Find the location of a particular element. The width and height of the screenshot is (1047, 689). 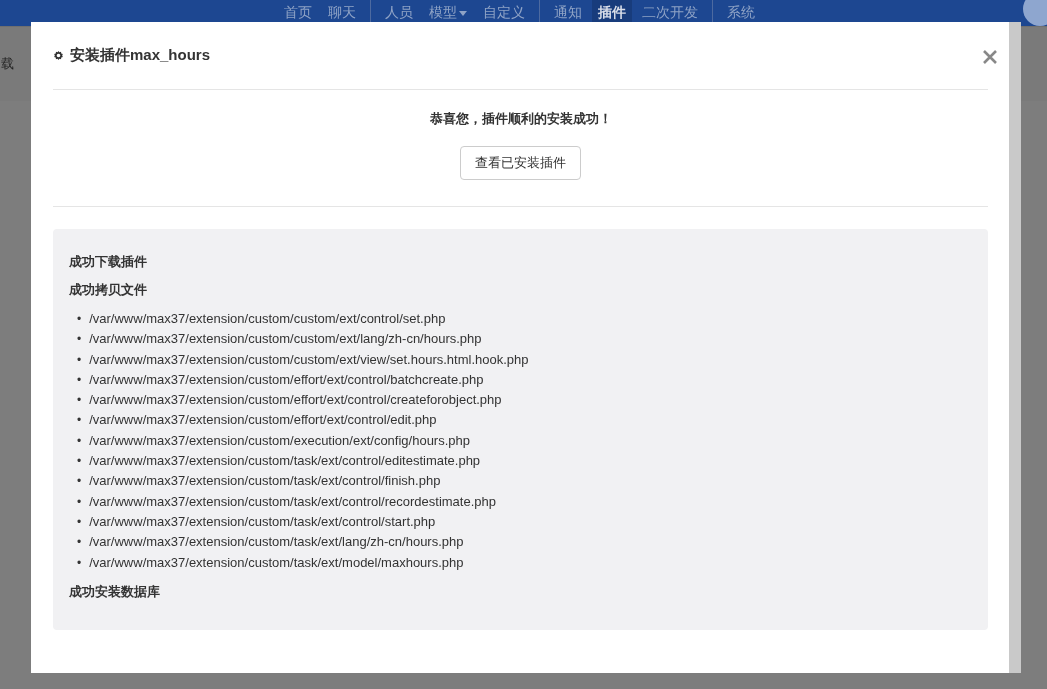

log-heading: 成功下载插件 is located at coordinates (108, 262).